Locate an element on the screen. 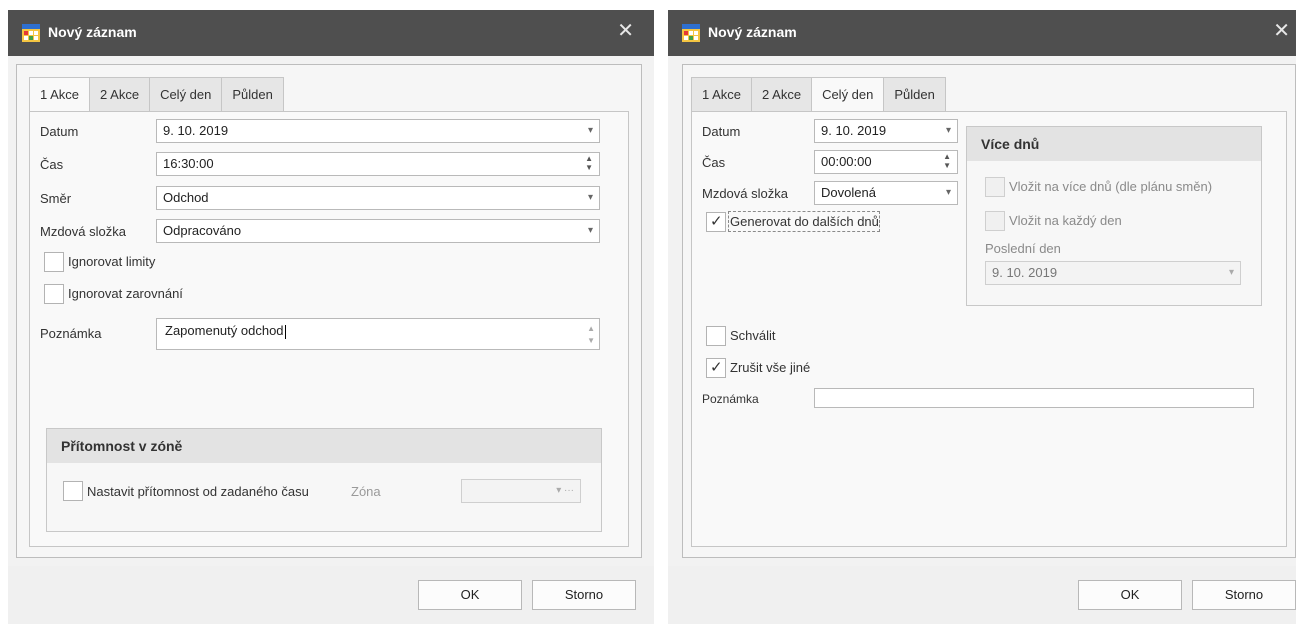  vlozit-plan-checkbox is located at coordinates (995, 187).